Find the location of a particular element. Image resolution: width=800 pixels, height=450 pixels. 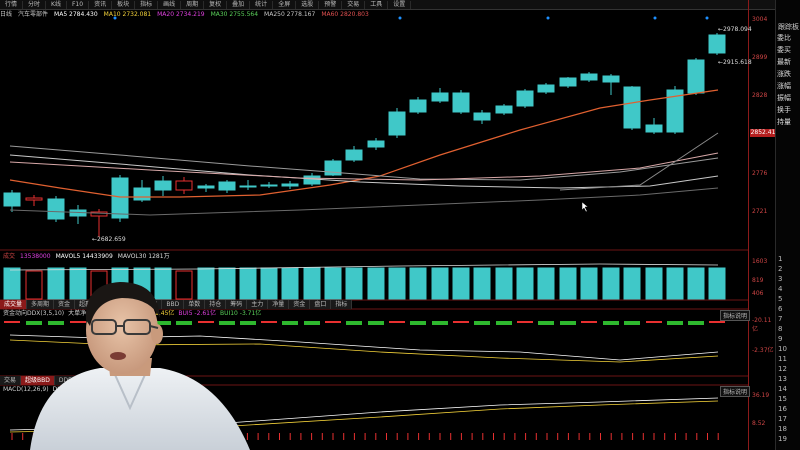

volume-value: MAVOL30 1281万 is located at coordinates (143, 256).